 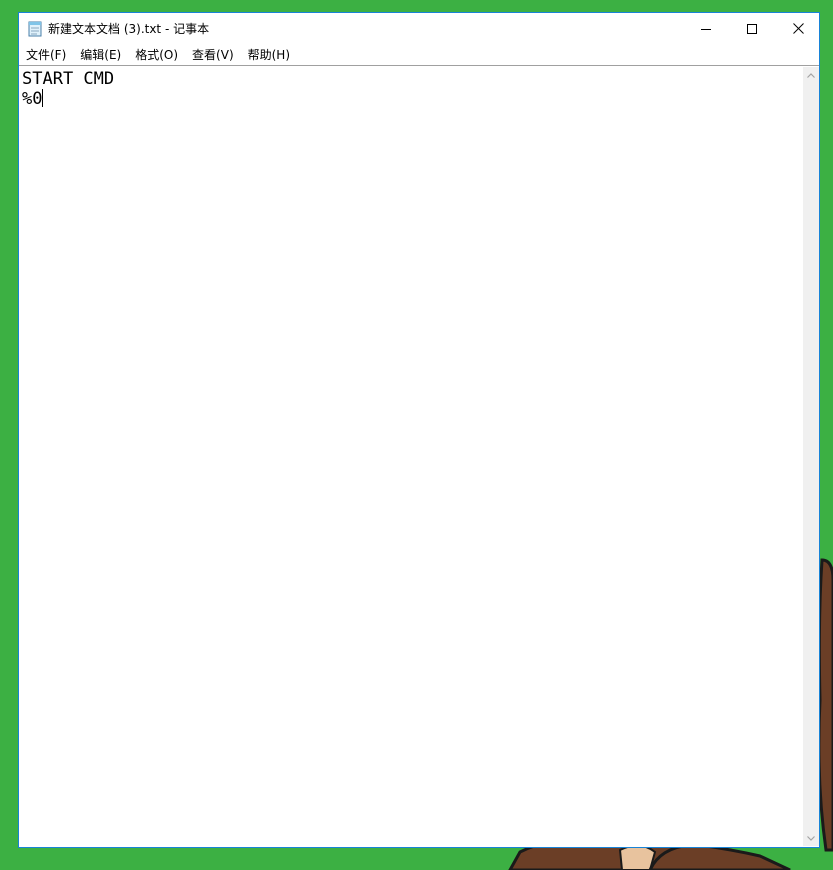 What do you see at coordinates (156, 55) in the screenshot?
I see `menu-format: 格式(O)` at bounding box center [156, 55].